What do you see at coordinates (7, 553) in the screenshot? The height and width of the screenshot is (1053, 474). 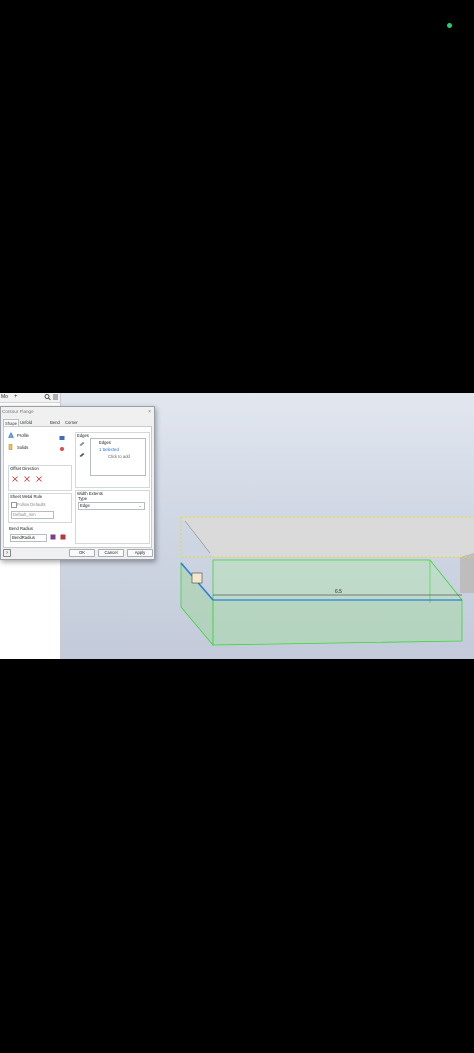 I see `help-button: ?` at bounding box center [7, 553].